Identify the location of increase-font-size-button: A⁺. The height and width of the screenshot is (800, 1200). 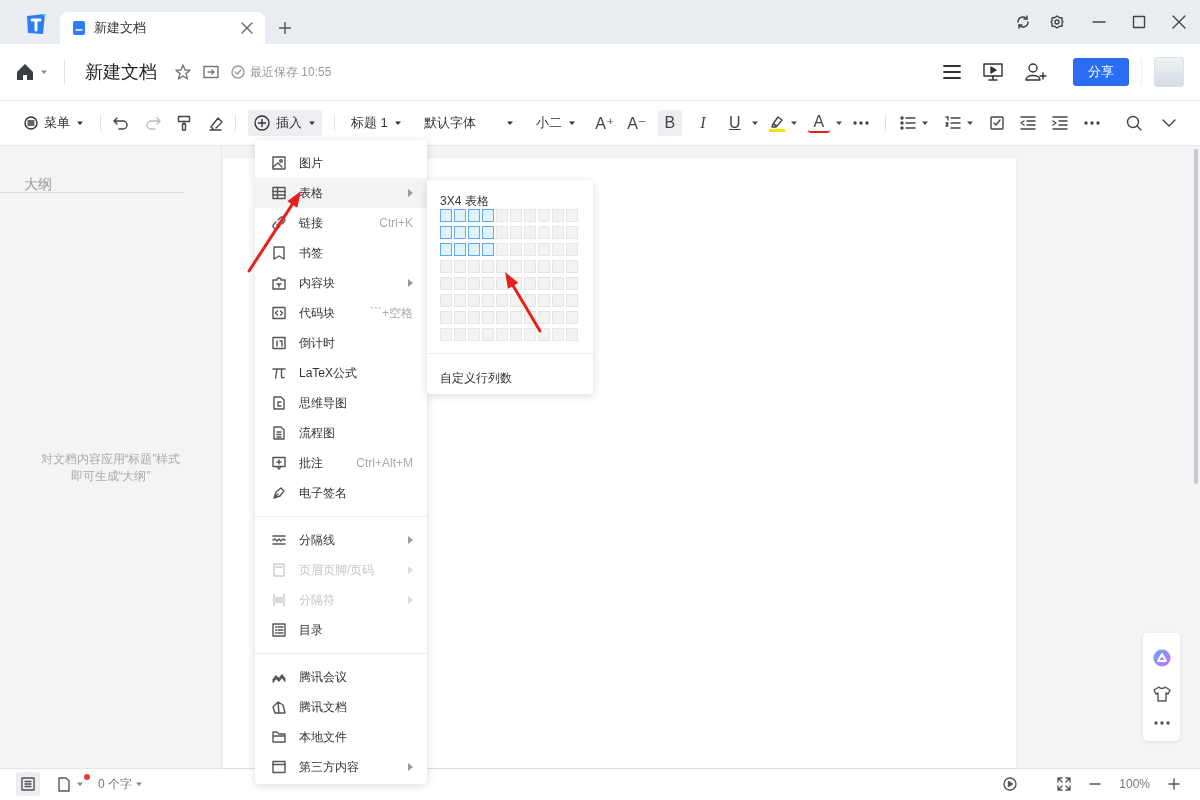
(604, 123).